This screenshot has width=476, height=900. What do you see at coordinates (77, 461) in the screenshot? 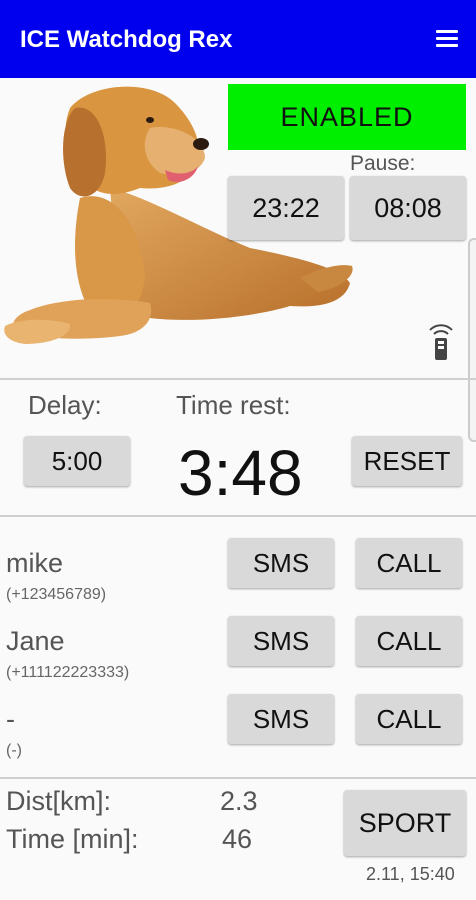
I see `delay-button: 5:00` at bounding box center [77, 461].